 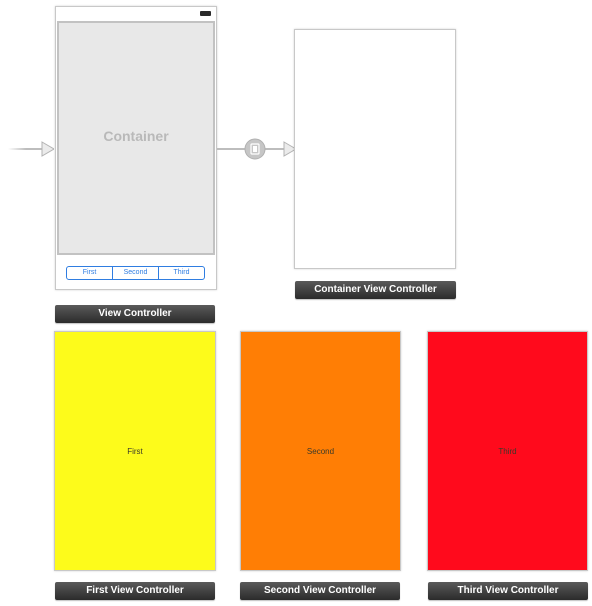 I want to click on view-controller-scene: Container First Second Third, so click(x=136, y=148).